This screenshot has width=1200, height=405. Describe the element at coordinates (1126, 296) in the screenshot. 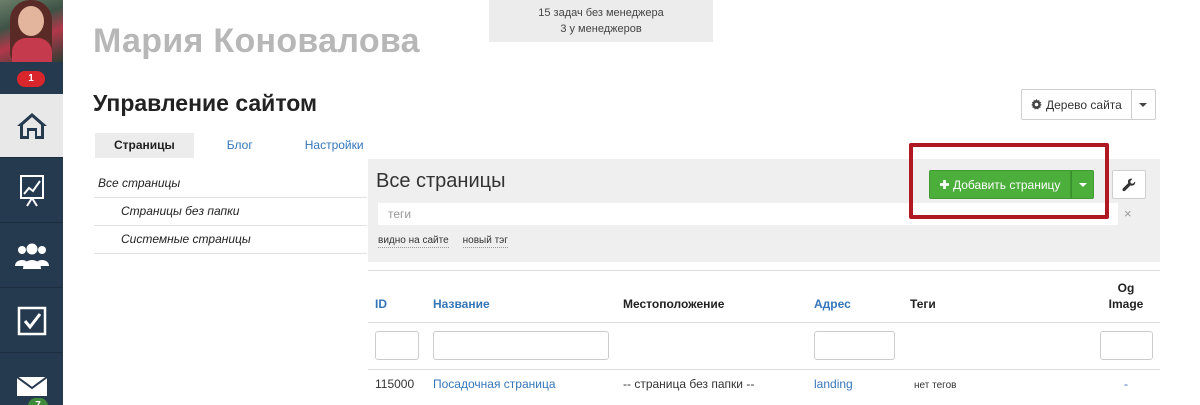

I see `column-header-og-image: Og Image` at that location.